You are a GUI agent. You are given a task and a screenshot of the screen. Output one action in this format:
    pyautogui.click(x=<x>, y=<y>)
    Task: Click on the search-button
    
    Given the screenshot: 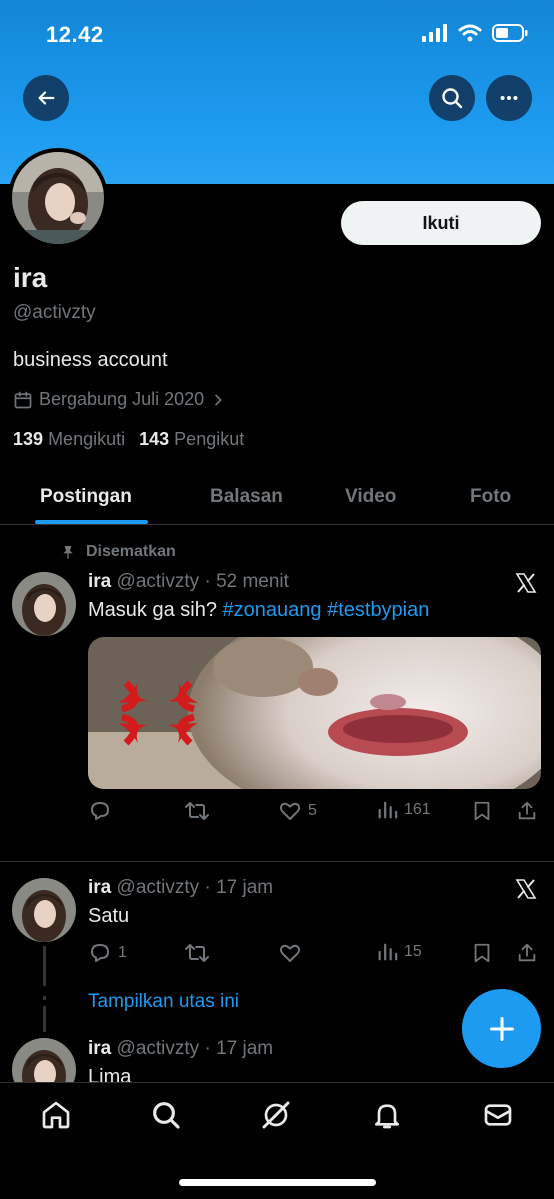 What is the action you would take?
    pyautogui.click(x=452, y=98)
    